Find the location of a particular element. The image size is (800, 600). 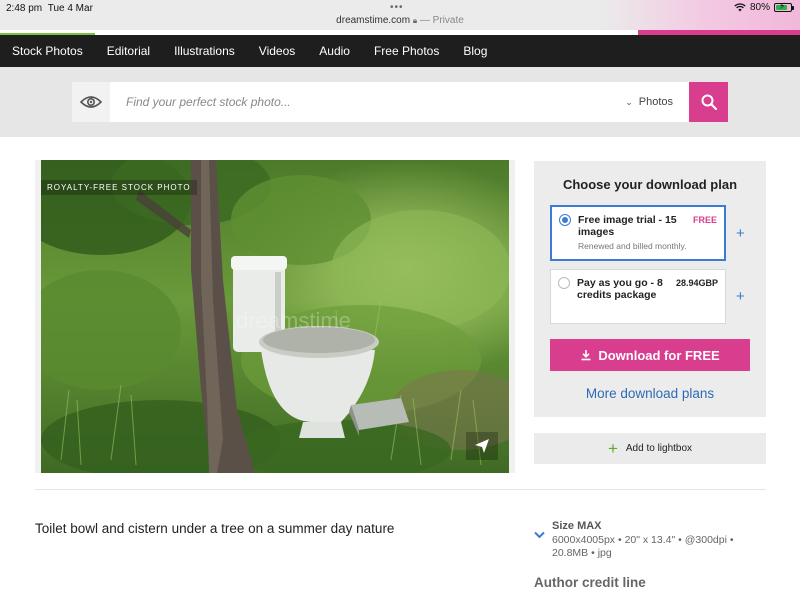

download-button-label: Download for FREE is located at coordinates (659, 355).